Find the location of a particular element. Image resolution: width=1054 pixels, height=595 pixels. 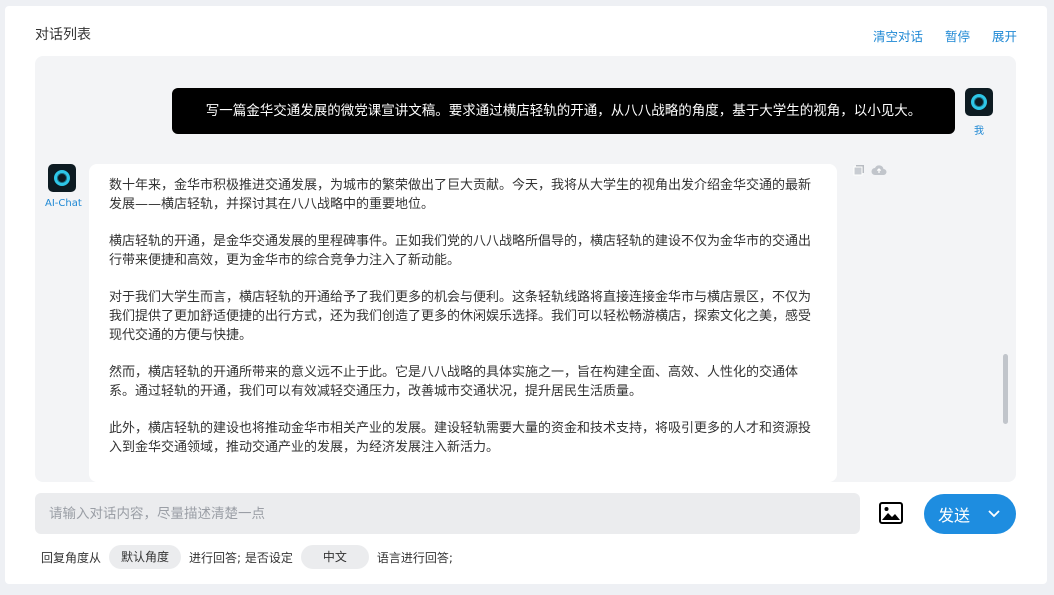

chevron-down-icon is located at coordinates (994, 514).